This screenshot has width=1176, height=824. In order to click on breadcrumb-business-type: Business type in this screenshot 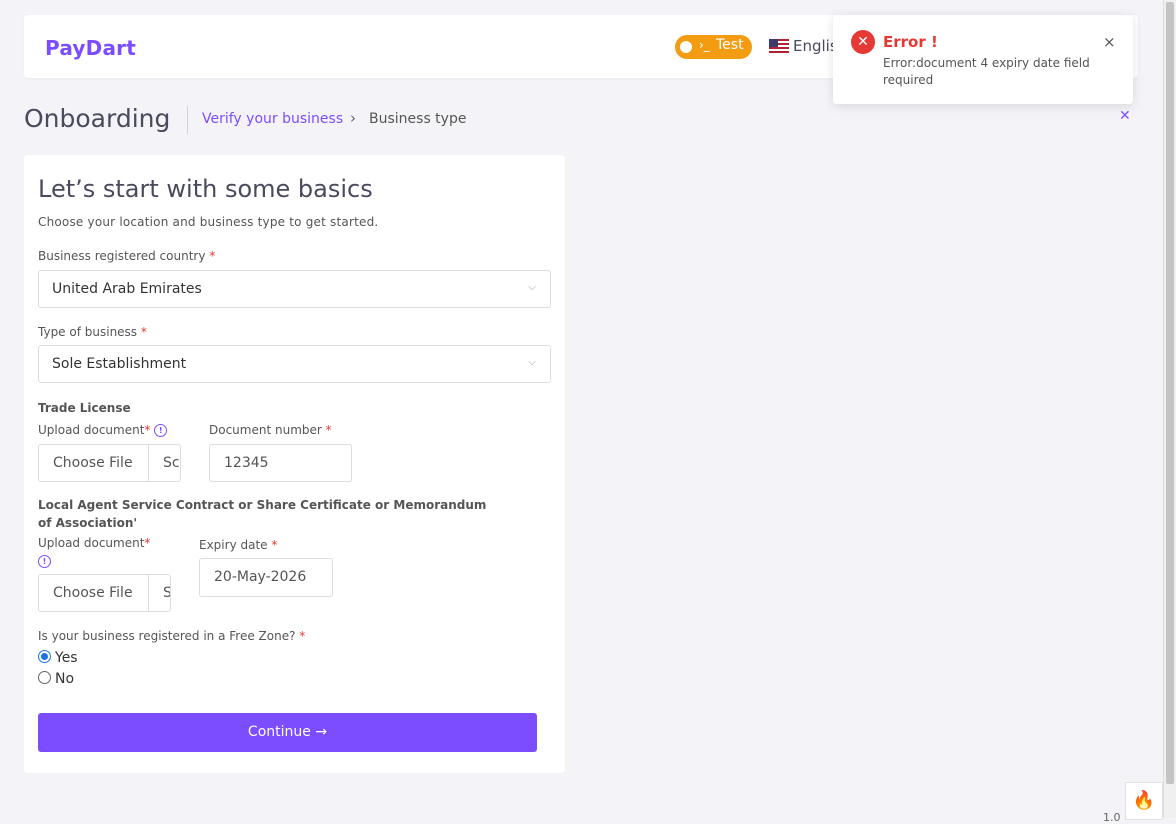, I will do `click(418, 119)`.